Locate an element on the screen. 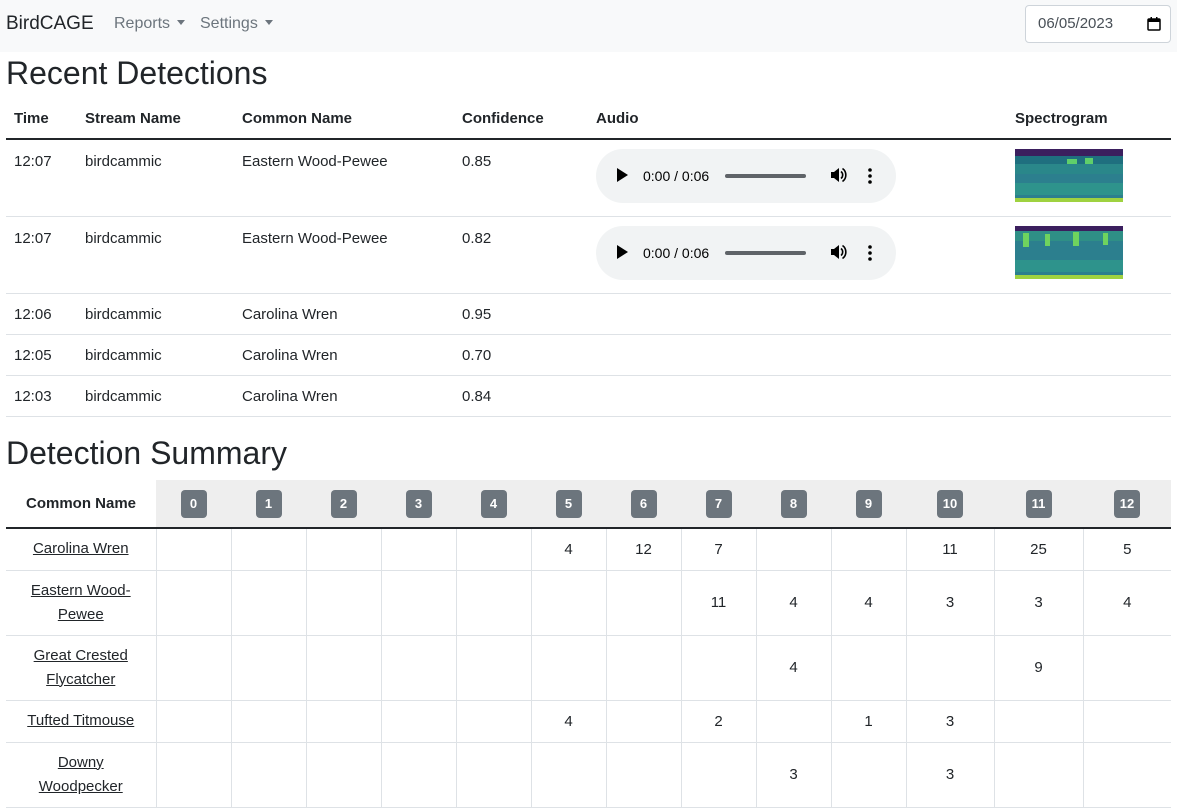 This screenshot has width=1177, height=808. hour-header: 12 is located at coordinates (1127, 504).